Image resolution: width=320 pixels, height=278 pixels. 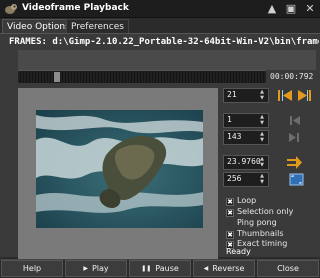 I want to click on from-frame-value: 1, so click(x=229, y=119).